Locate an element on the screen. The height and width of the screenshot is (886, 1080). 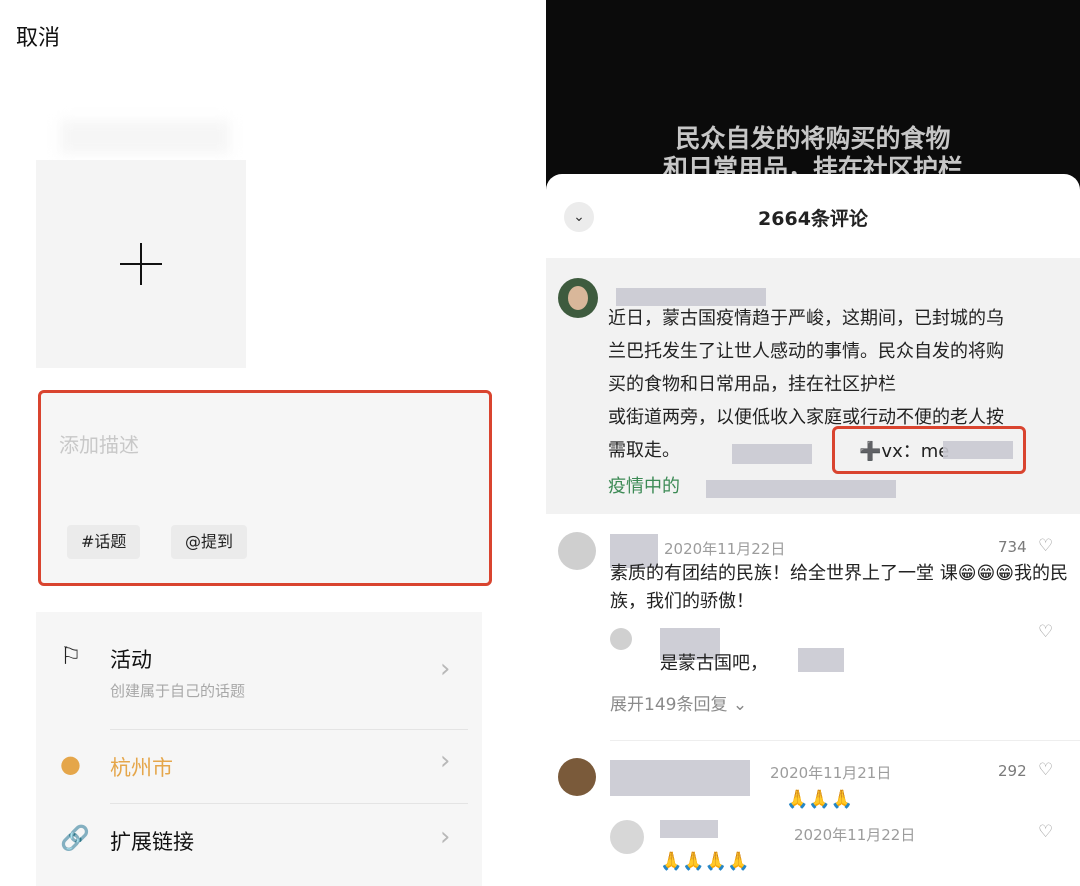
caption-line-1: 民众自发的将购买的食物 is located at coordinates (813, 138).